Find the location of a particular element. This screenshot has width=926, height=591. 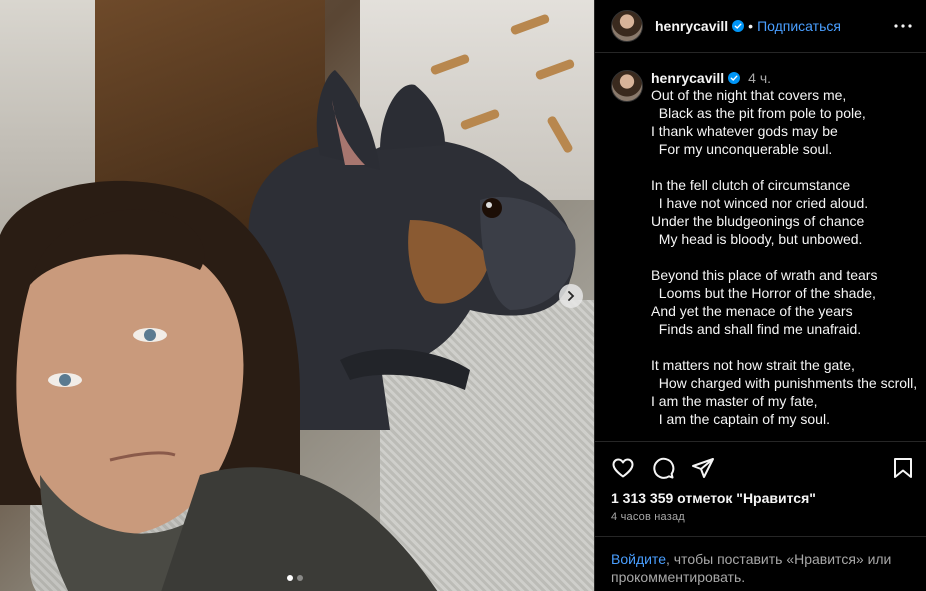

post-header: henrycavill • Подписаться is located at coordinates (760, 26).